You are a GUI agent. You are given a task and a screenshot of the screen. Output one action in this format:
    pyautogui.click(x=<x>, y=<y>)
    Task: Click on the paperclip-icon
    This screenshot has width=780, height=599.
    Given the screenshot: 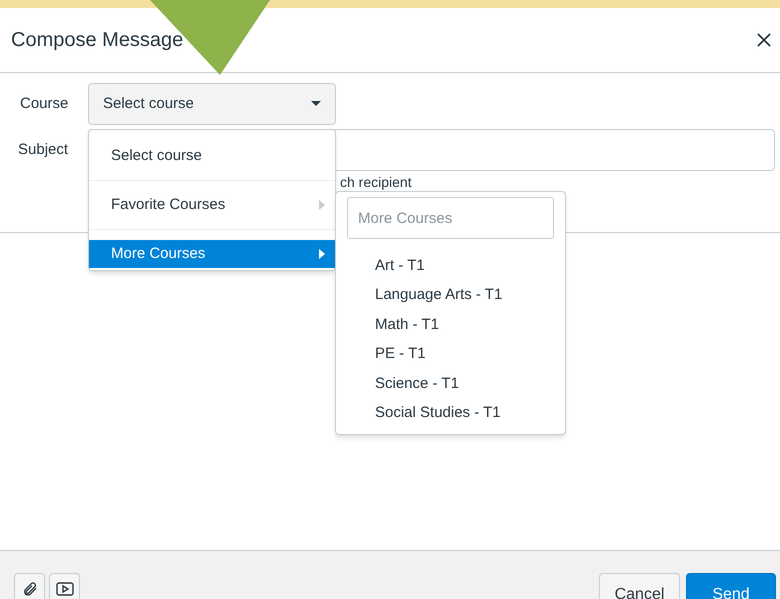 What is the action you would take?
    pyautogui.click(x=30, y=588)
    